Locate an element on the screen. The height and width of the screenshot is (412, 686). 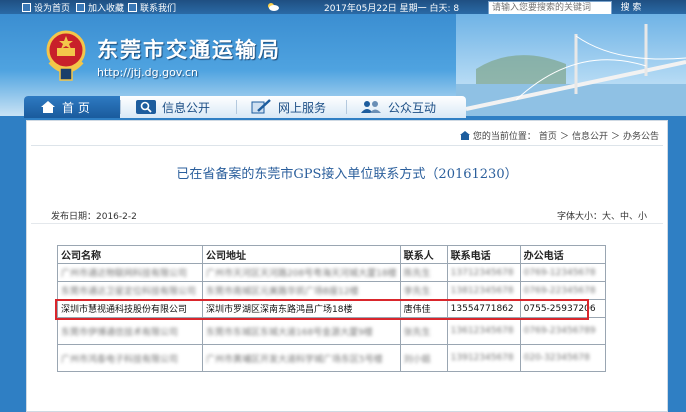
table-cell: 李先生 is located at coordinates (423, 290).